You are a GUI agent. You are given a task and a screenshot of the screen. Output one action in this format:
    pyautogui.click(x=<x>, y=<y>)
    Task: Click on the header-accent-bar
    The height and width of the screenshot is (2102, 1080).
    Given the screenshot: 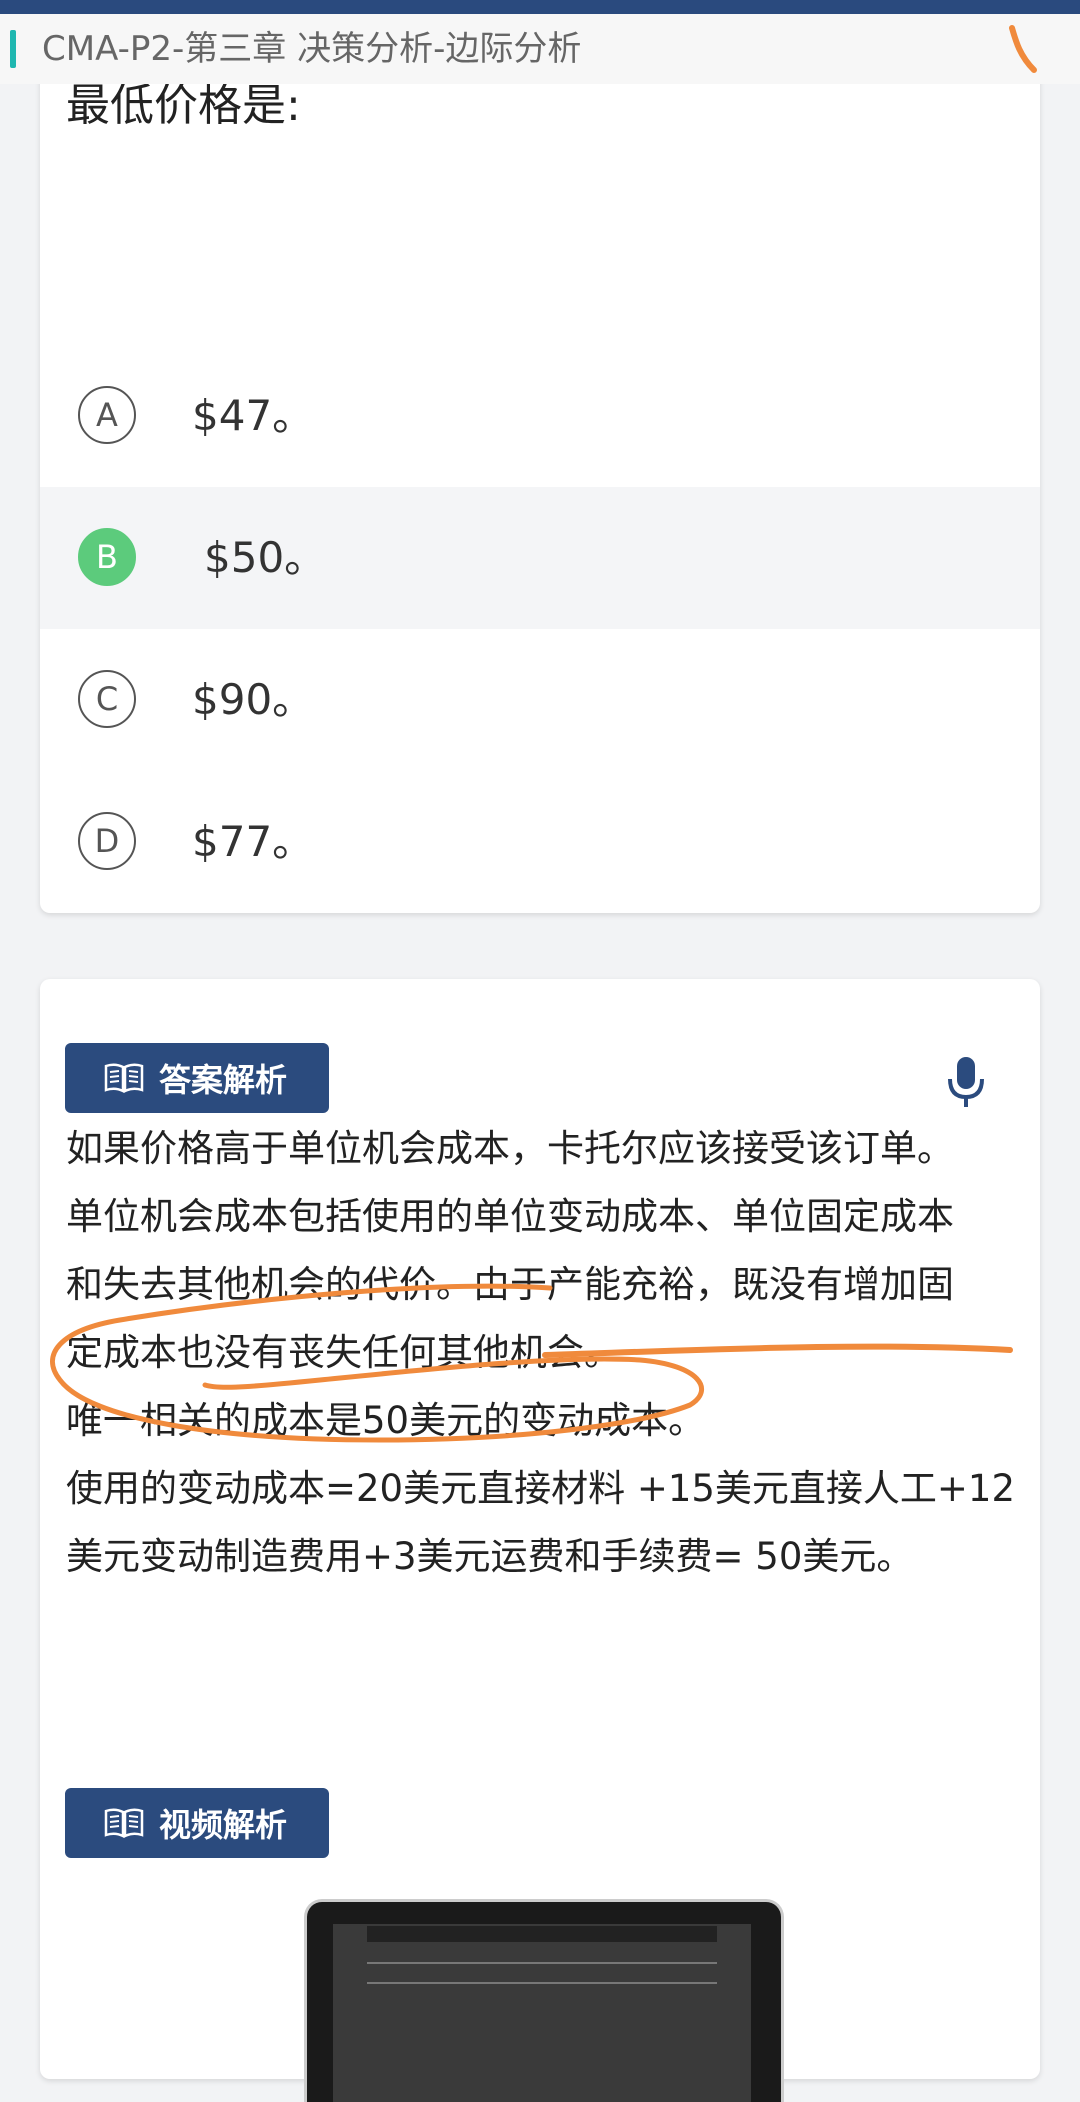 What is the action you would take?
    pyautogui.click(x=13, y=49)
    